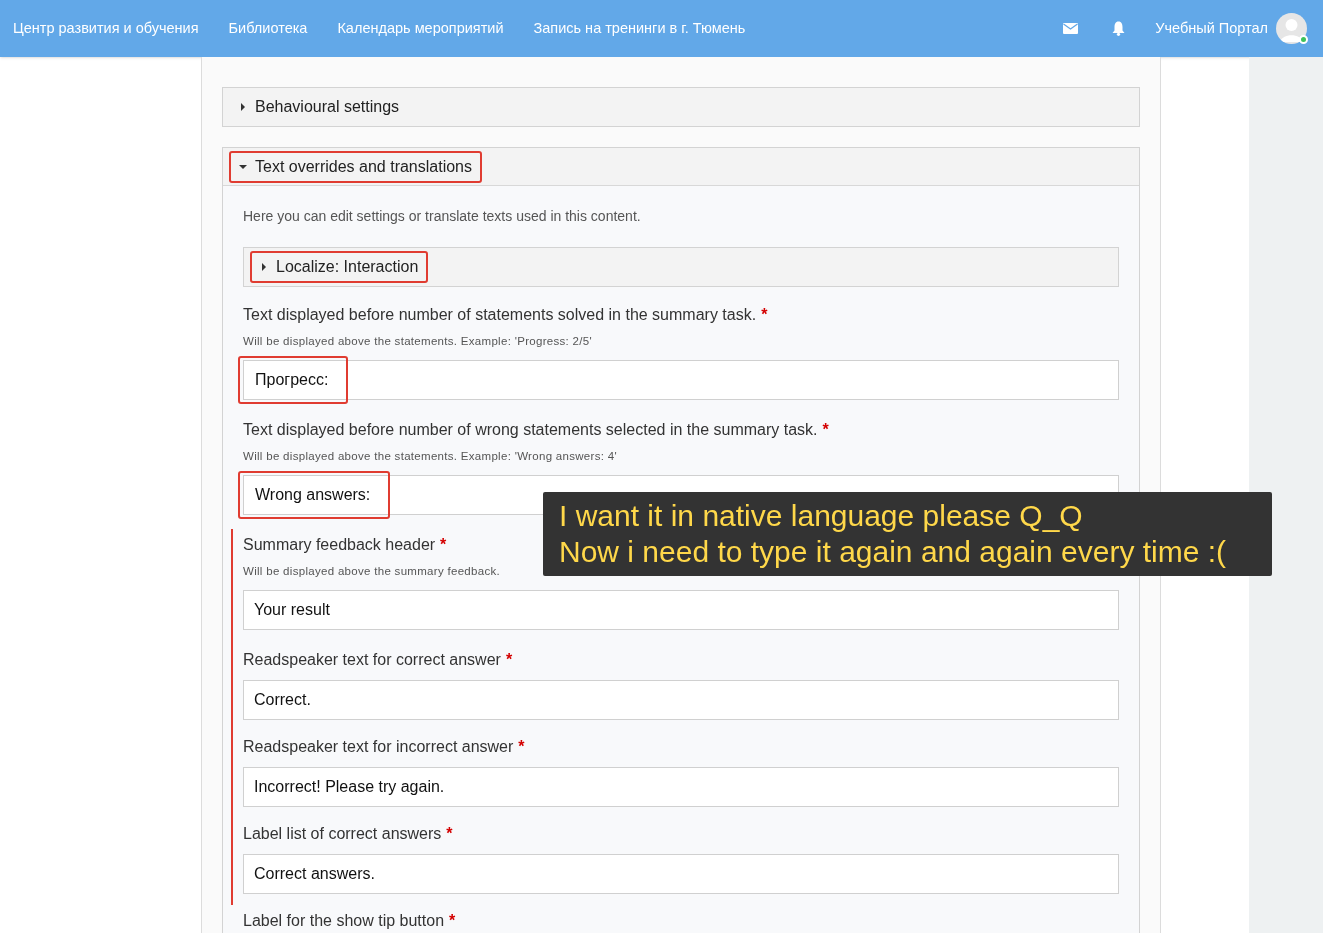  I want to click on field-value: Incorrect! Please try again., so click(349, 787).